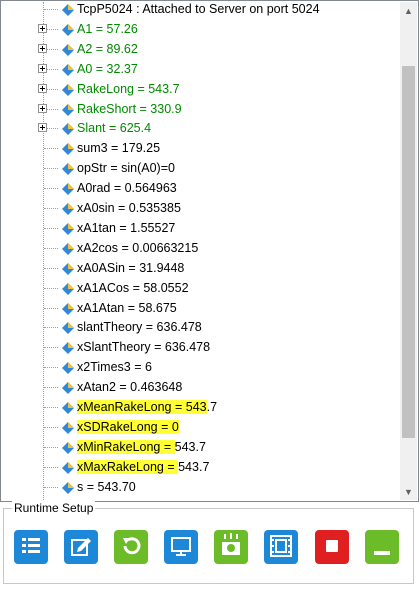 This screenshot has height=589, width=419. What do you see at coordinates (201, 188) in the screenshot?
I see `tree-item: A0rad = 0.564963` at bounding box center [201, 188].